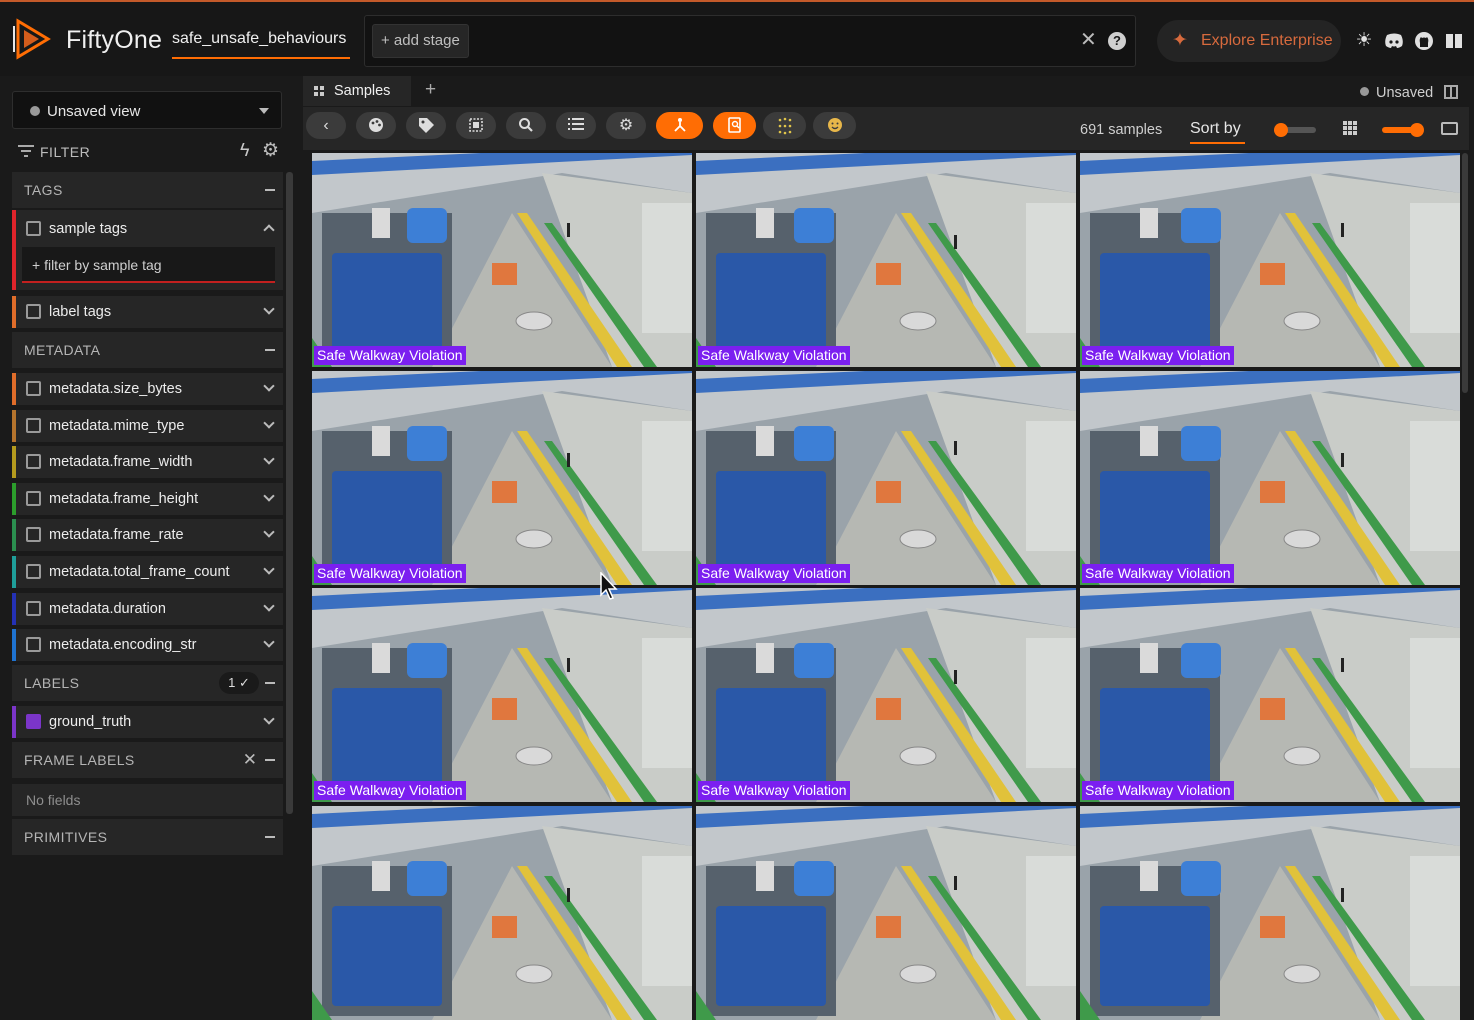  What do you see at coordinates (376, 125) in the screenshot?
I see `color-palette-button` at bounding box center [376, 125].